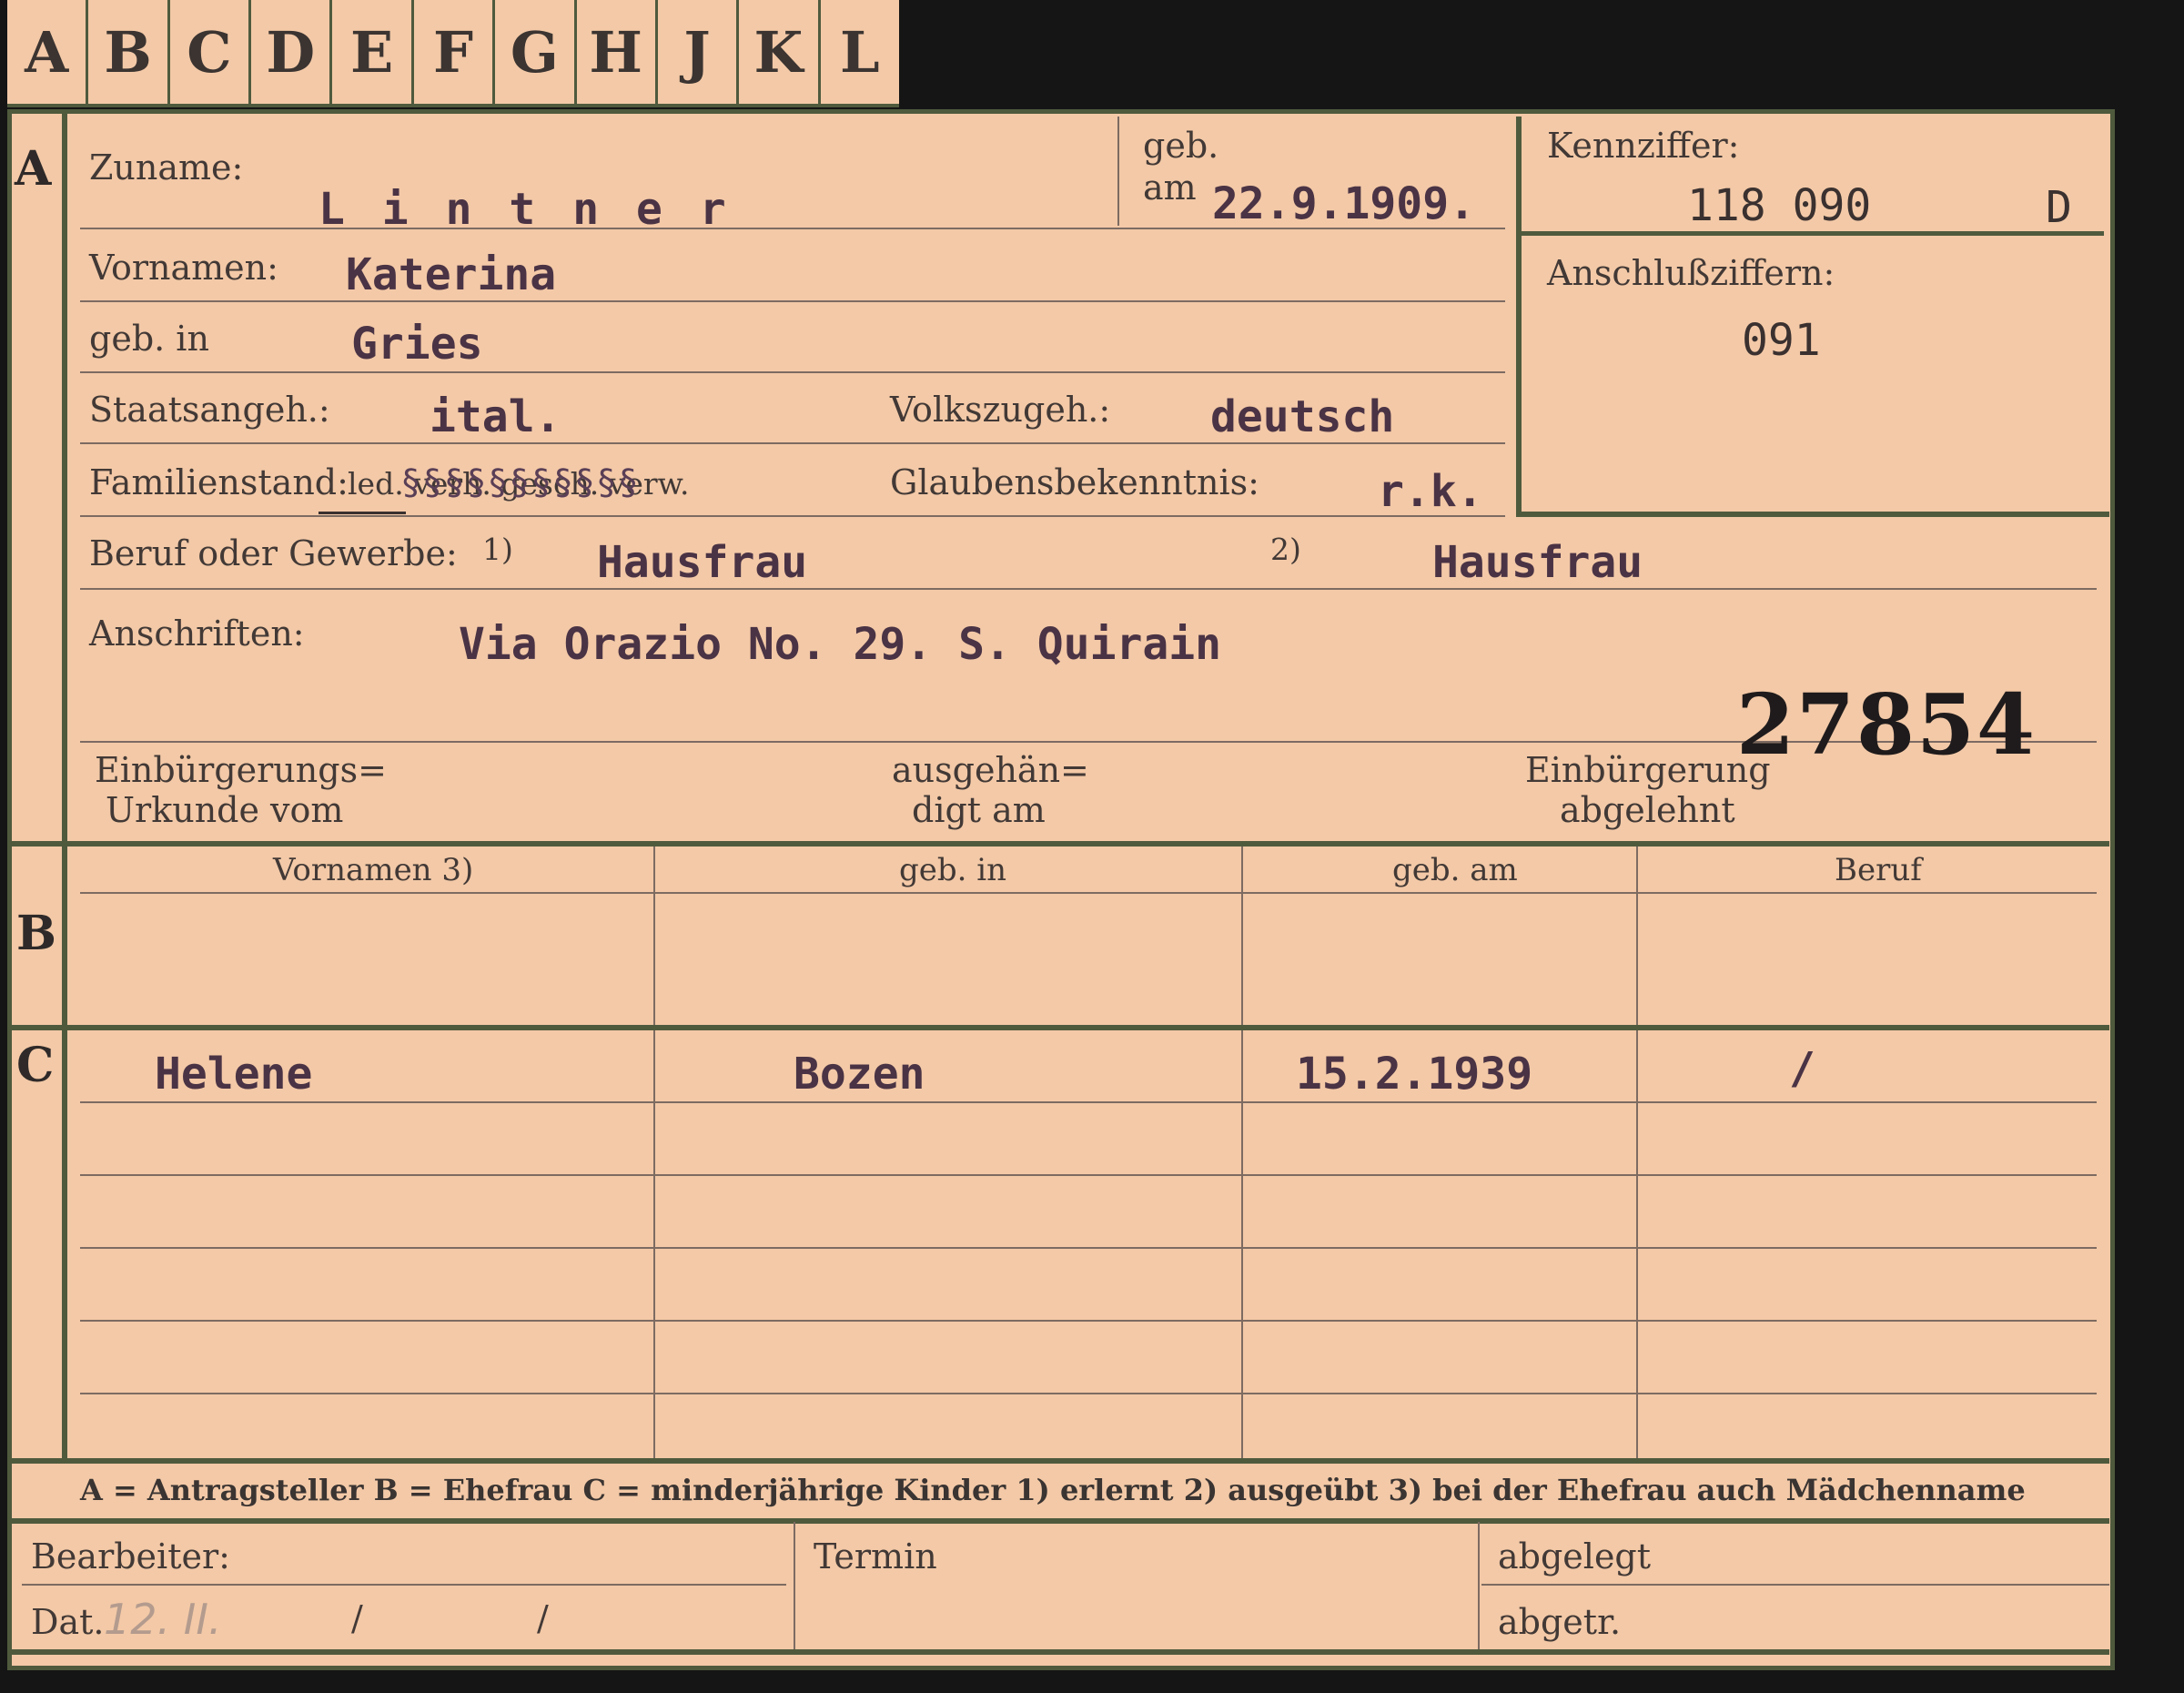  What do you see at coordinates (1648, 770) in the screenshot?
I see `einb-abgelehnt-label-1: Einbürgerung` at bounding box center [1648, 770].